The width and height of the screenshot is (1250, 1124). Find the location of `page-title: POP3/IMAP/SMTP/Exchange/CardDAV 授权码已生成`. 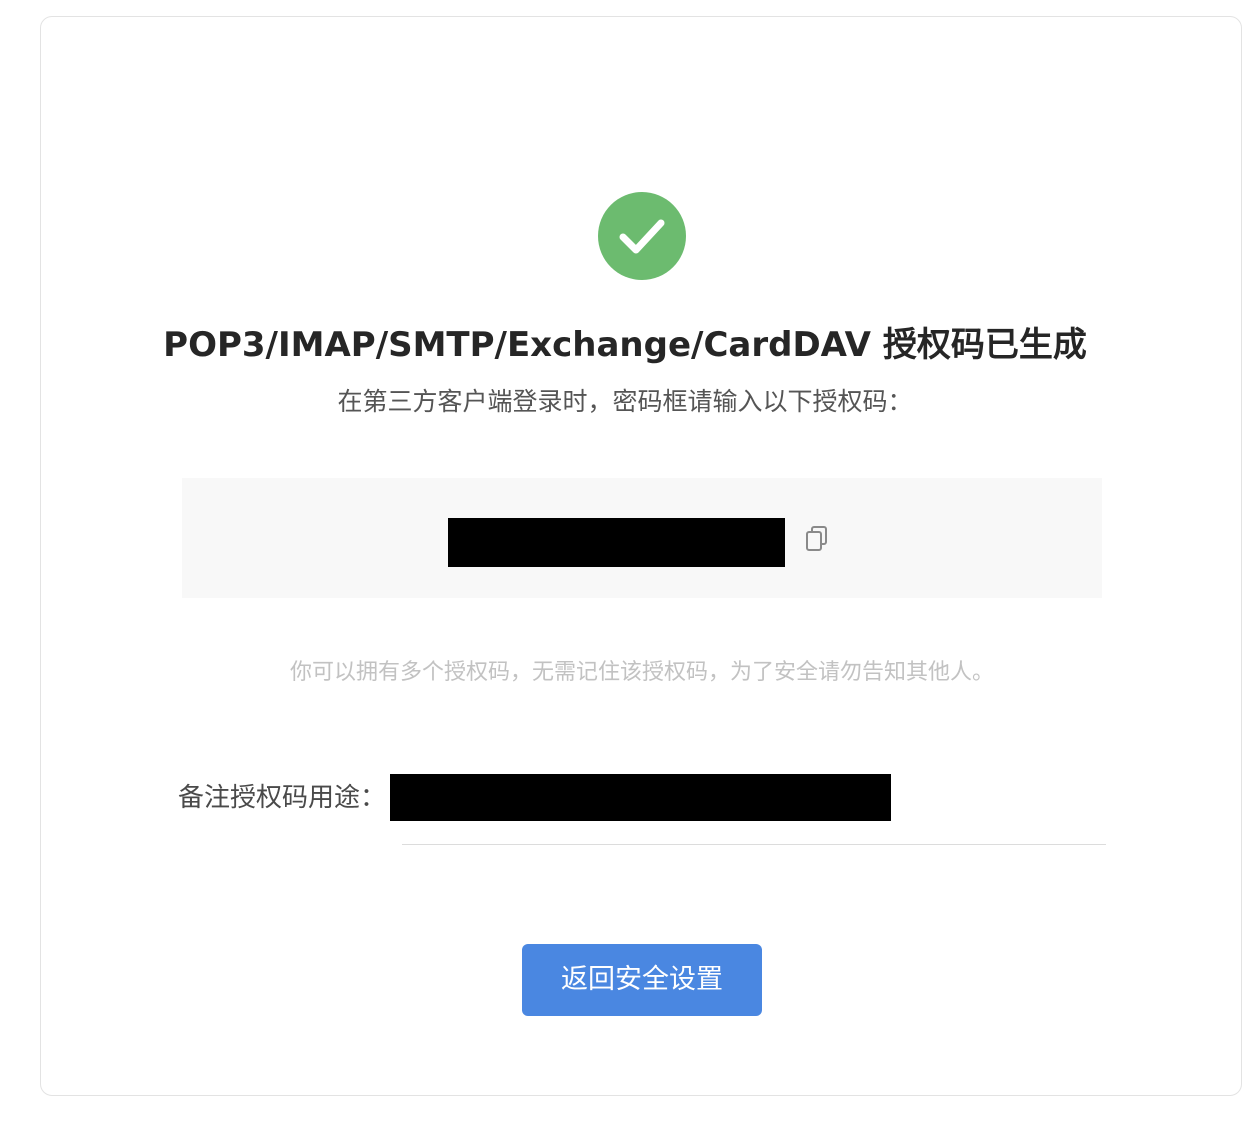

page-title: POP3/IMAP/SMTP/Exchange/CardDAV 授权码已生成 is located at coordinates (625, 345).